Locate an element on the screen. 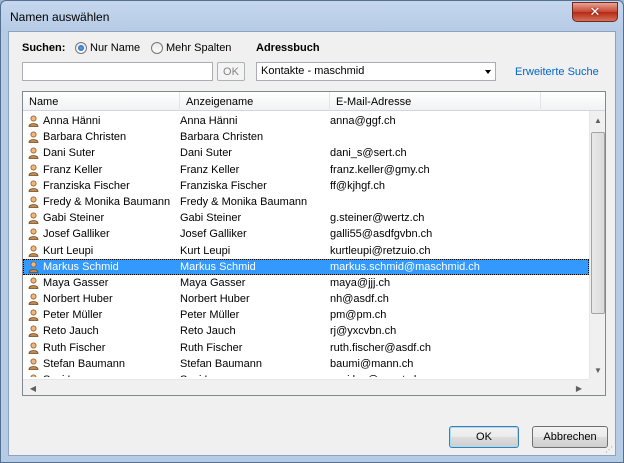  ok-button: OK is located at coordinates (484, 437).